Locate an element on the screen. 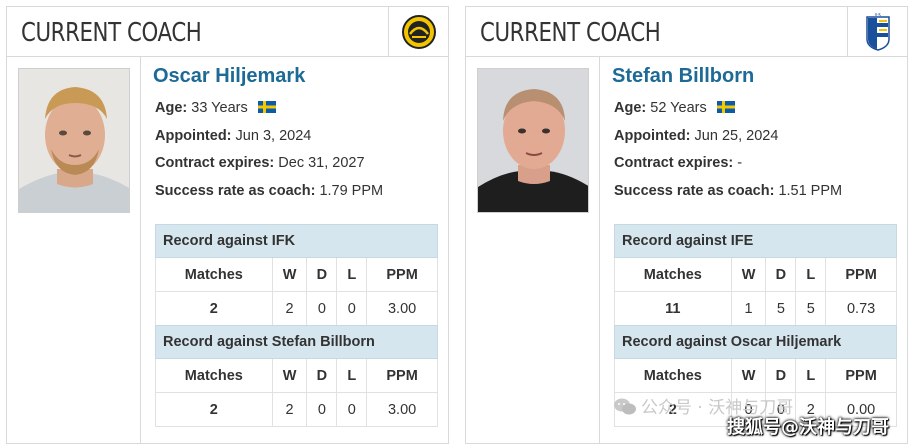 This screenshot has height=444, width=915. club-logo-link is located at coordinates (418, 32).